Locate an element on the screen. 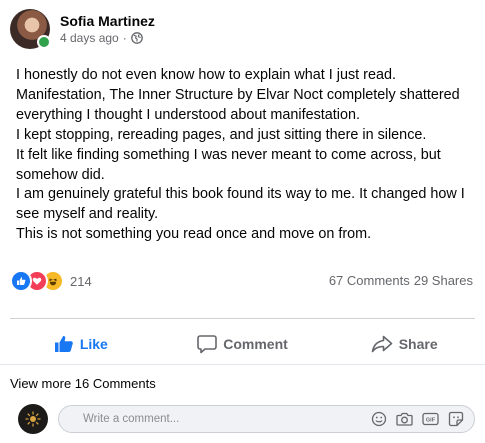 The width and height of the screenshot is (485, 443). post-actions: Like Comment Share is located at coordinates (242, 344).